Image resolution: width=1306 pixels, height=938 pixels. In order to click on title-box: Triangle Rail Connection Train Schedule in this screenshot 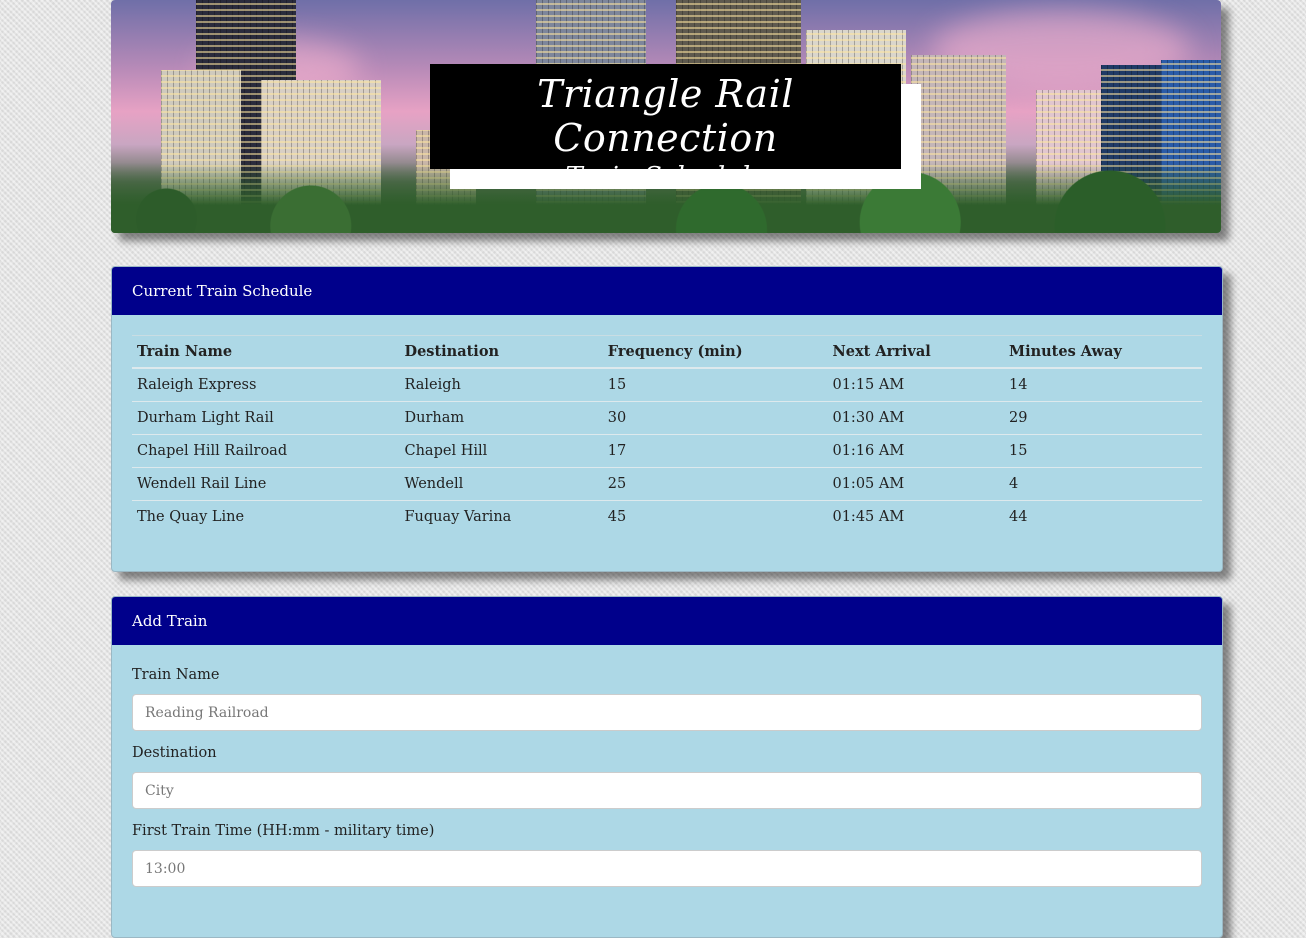, I will do `click(665, 128)`.